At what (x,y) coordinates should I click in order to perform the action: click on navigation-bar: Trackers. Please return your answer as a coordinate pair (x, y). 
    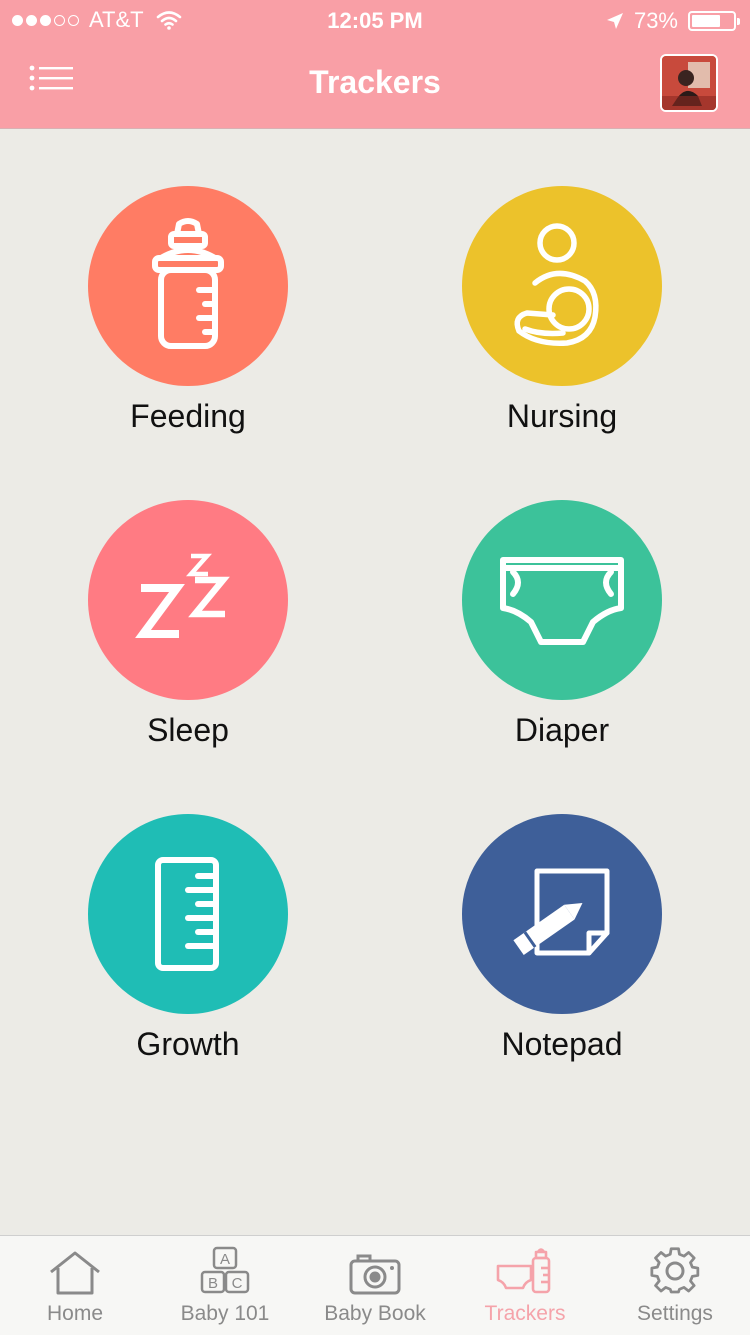
    Looking at the image, I should click on (375, 84).